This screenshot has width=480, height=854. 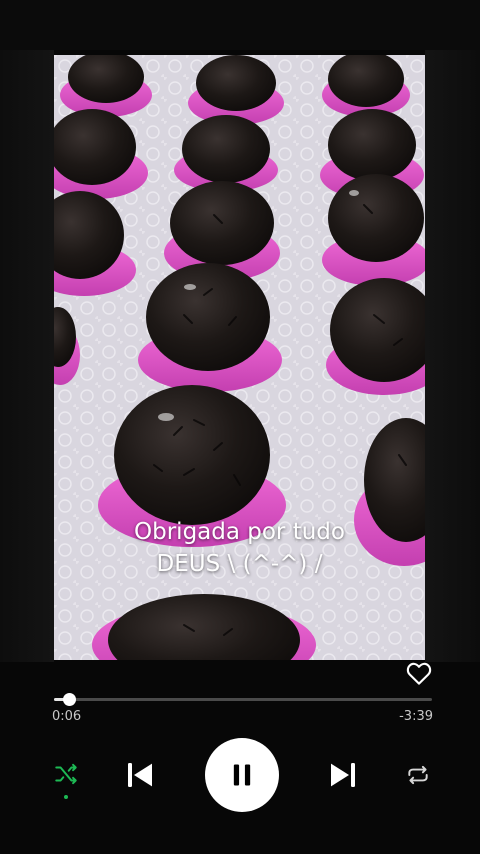 I want to click on heart-outline-icon, so click(x=419, y=673).